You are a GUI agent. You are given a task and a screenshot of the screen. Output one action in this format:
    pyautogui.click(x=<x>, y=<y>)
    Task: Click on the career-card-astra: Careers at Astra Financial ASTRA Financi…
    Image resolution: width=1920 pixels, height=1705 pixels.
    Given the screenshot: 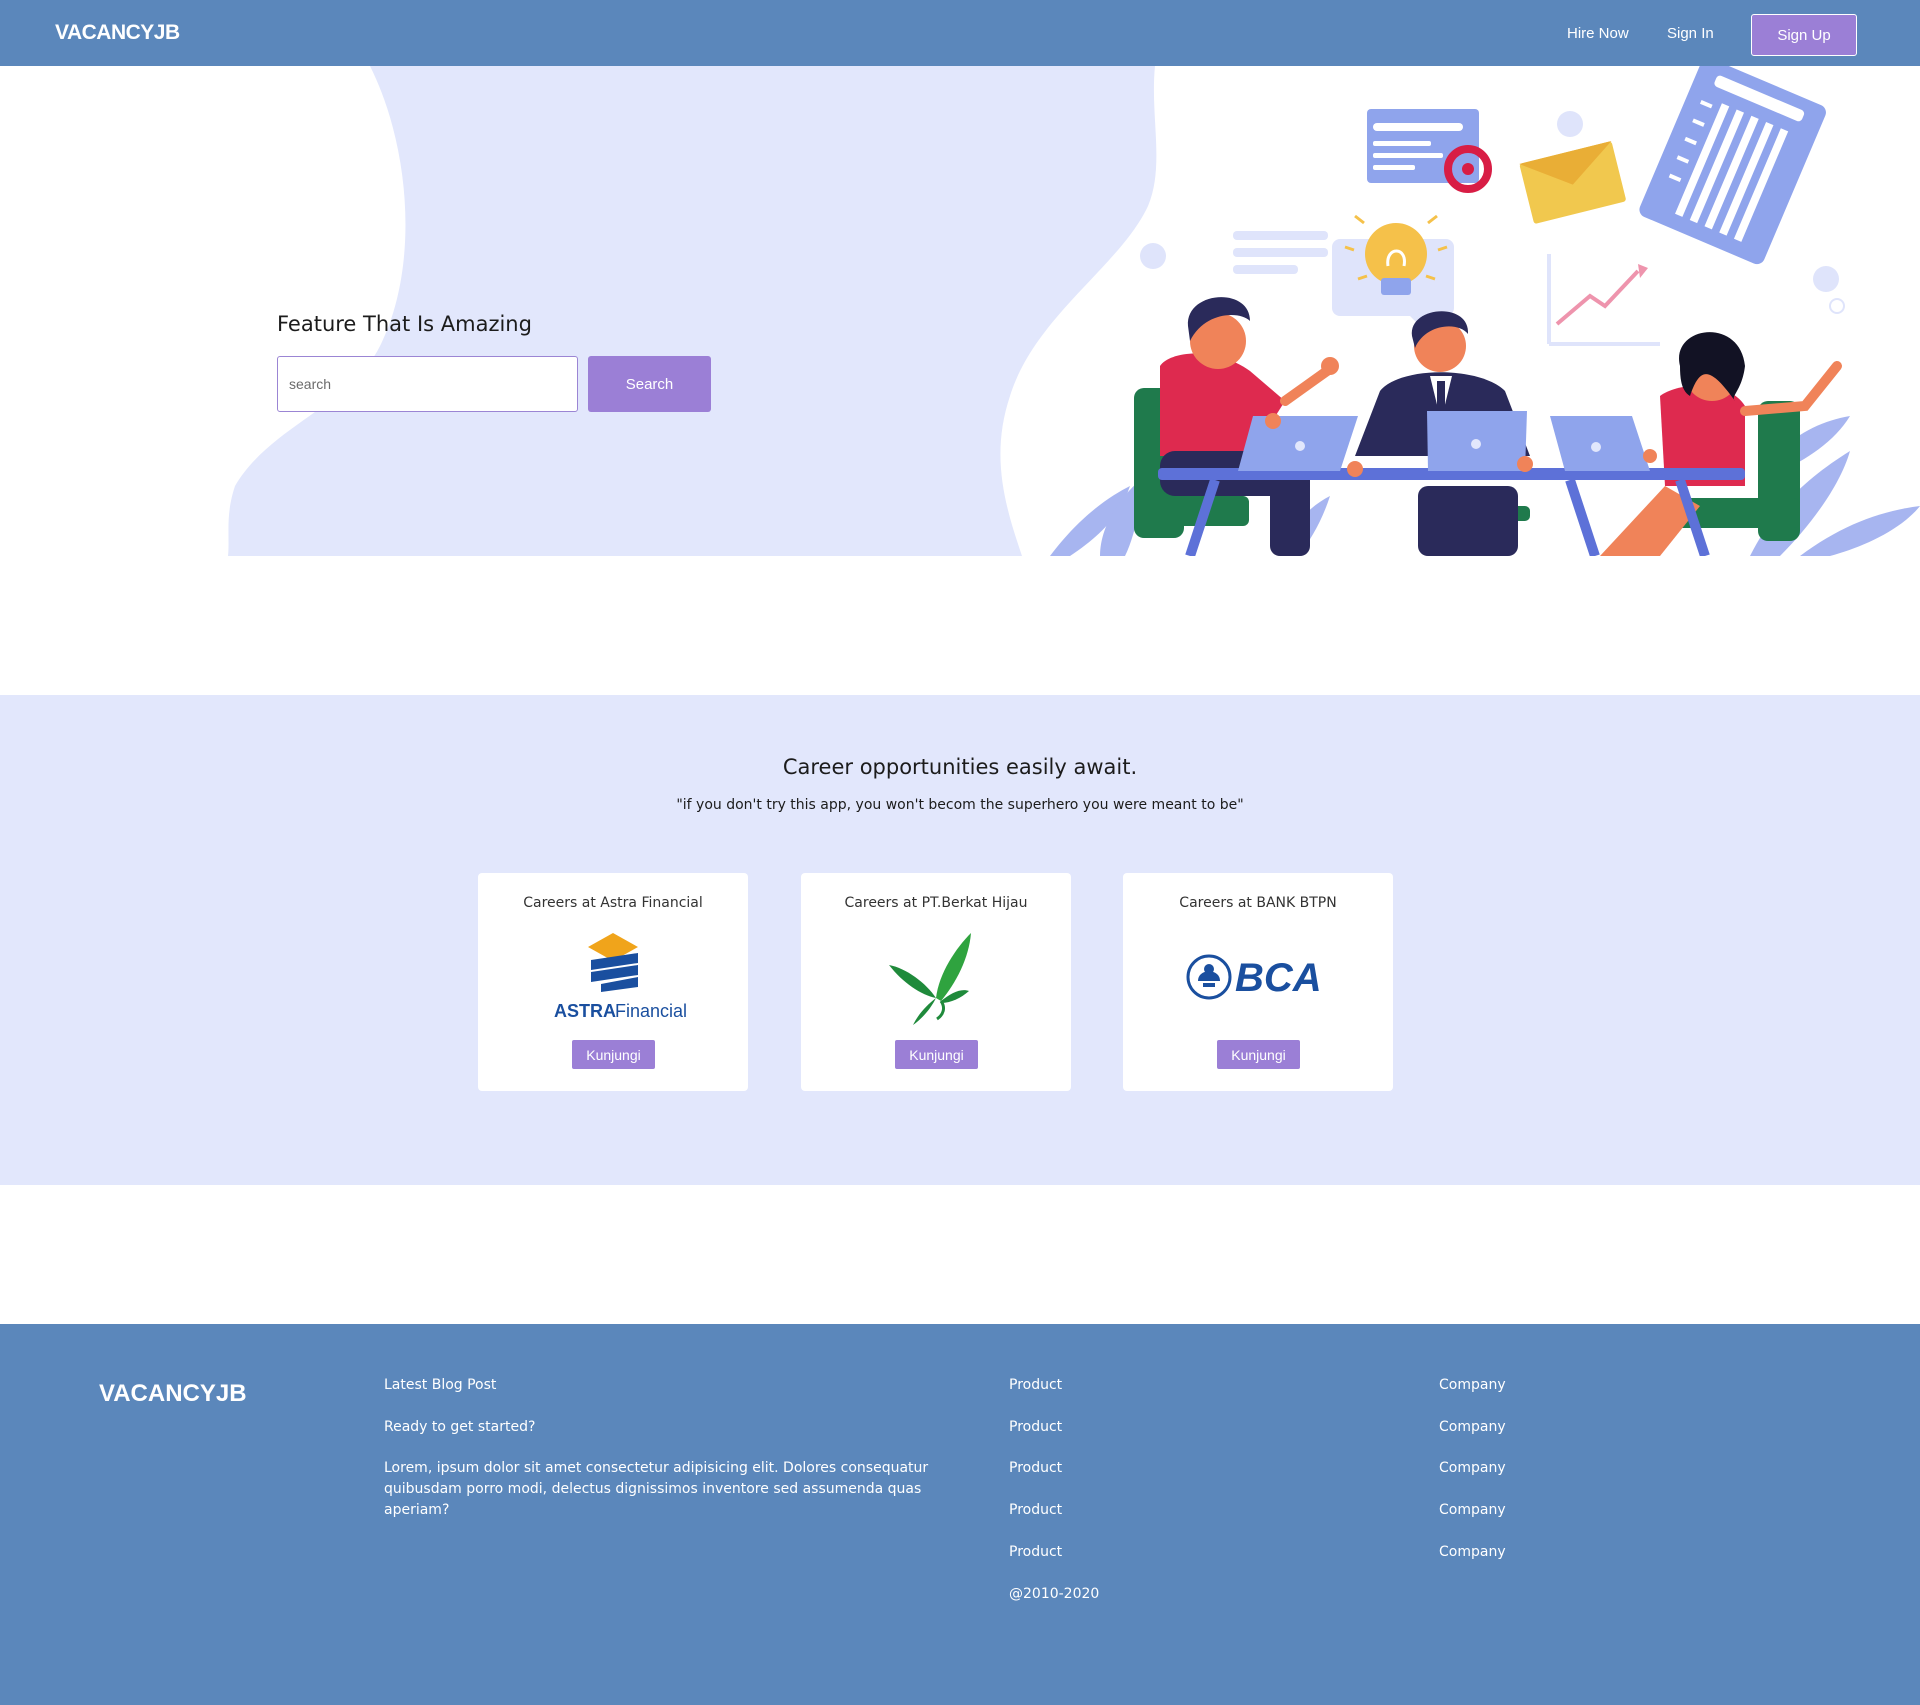 What is the action you would take?
    pyautogui.click(x=613, y=982)
    